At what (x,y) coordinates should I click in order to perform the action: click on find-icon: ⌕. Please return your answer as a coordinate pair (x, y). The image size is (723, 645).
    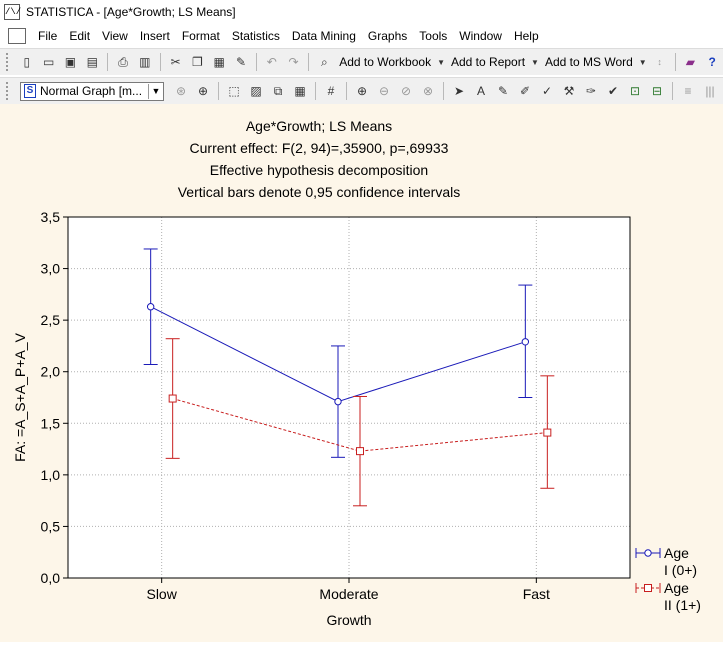
    Looking at the image, I should click on (324, 62).